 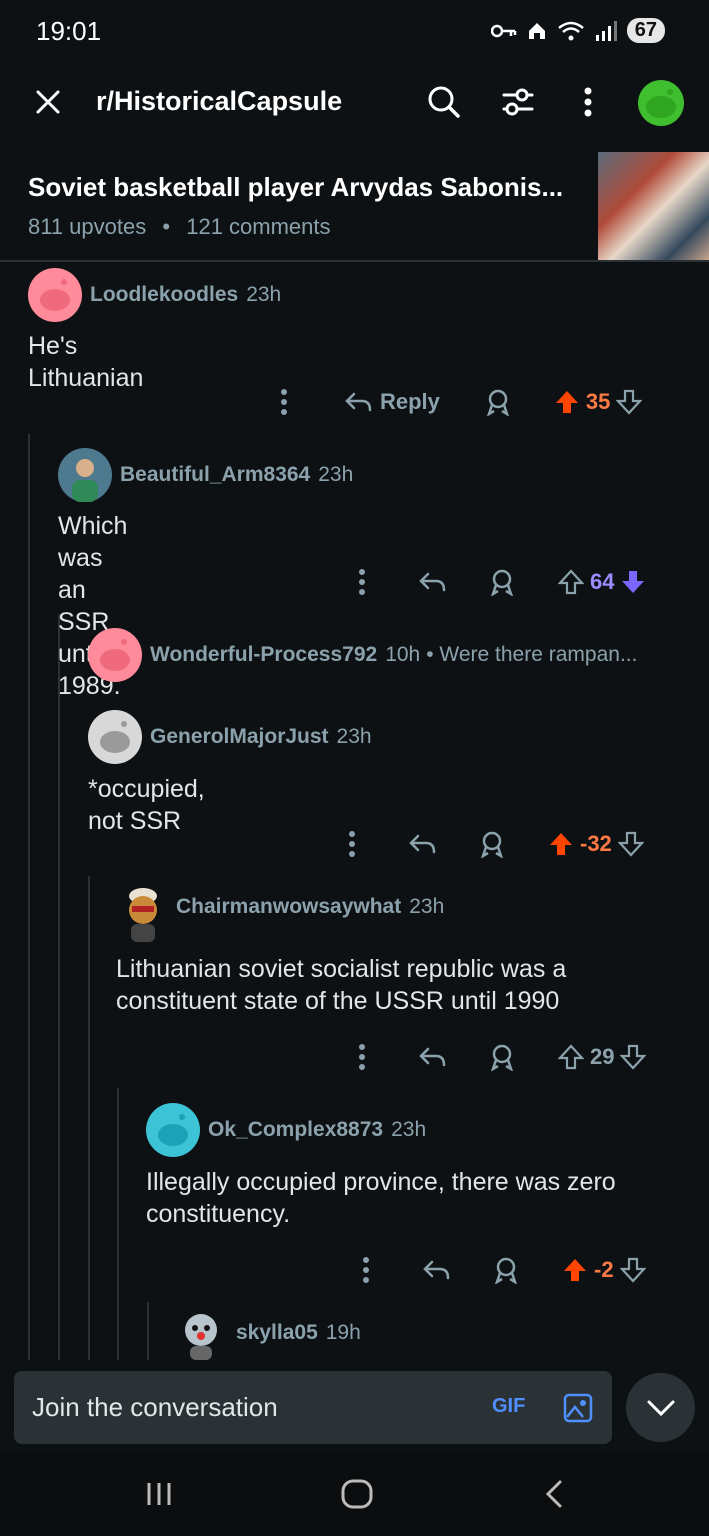 What do you see at coordinates (164, 295) in the screenshot?
I see `comment-author: Loodlekoodles` at bounding box center [164, 295].